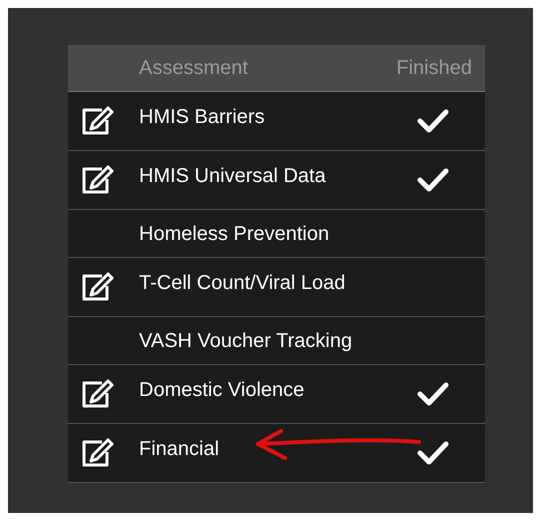 This screenshot has width=541, height=521. I want to click on assessment-name: HMIS Universal Data, so click(232, 176).